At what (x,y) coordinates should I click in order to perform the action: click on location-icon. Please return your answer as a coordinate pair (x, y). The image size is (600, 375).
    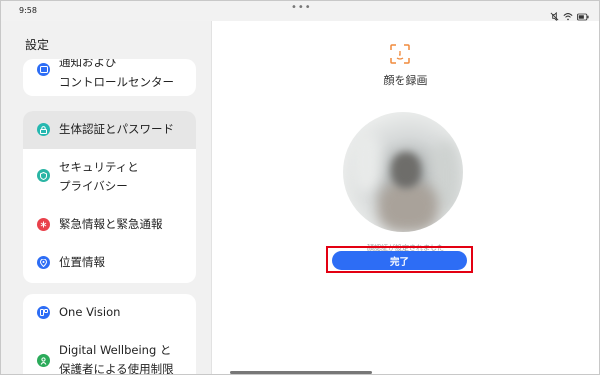
    Looking at the image, I should click on (43, 262).